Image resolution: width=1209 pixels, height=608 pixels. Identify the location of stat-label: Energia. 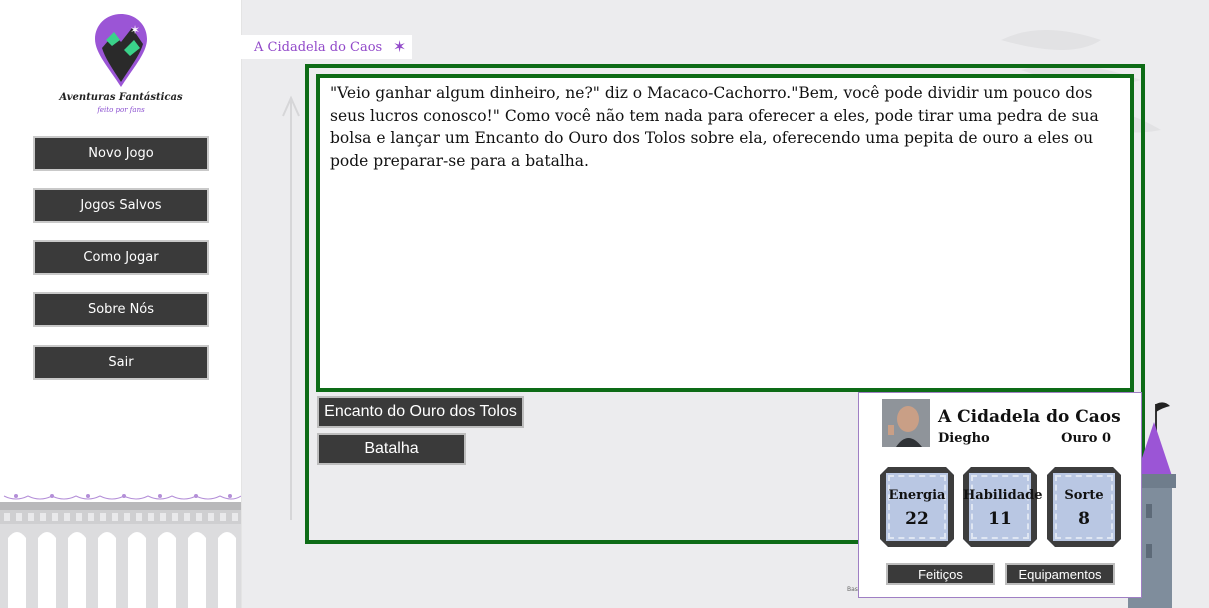
(917, 495).